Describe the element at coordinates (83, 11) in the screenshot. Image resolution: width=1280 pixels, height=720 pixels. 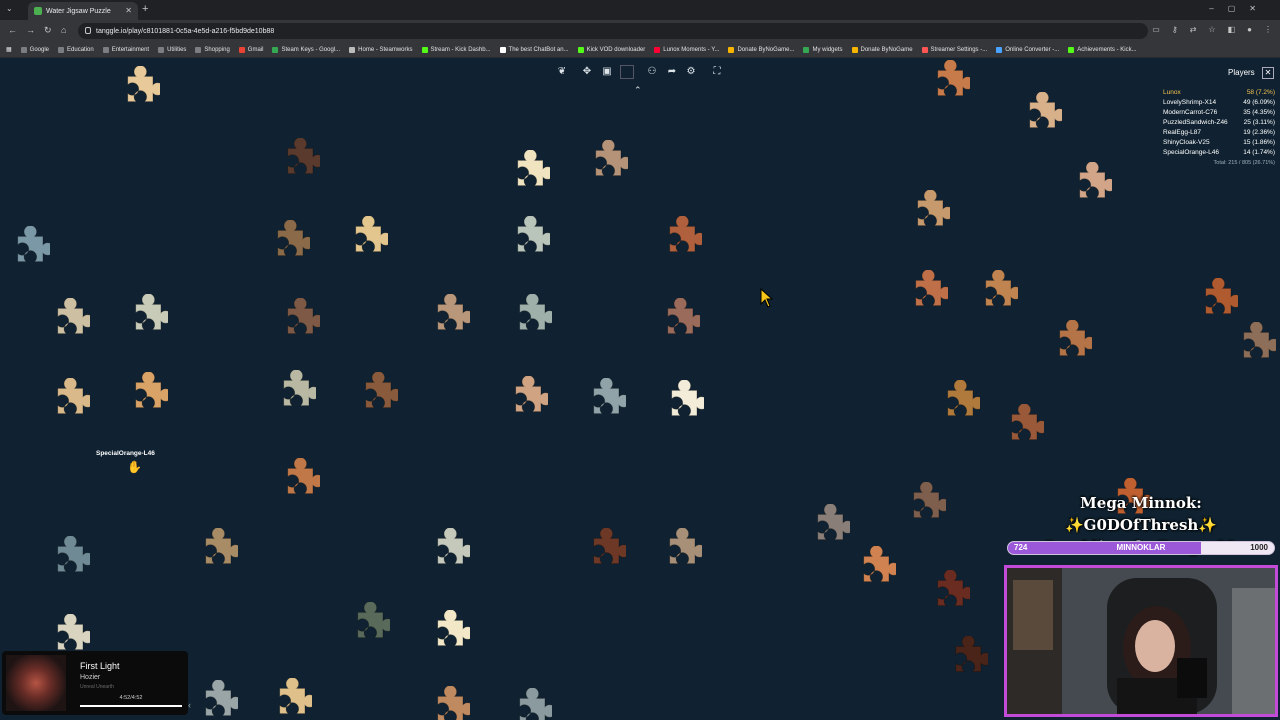
I see `browser-tab: Water Jigsaw Puzzle ✕` at that location.